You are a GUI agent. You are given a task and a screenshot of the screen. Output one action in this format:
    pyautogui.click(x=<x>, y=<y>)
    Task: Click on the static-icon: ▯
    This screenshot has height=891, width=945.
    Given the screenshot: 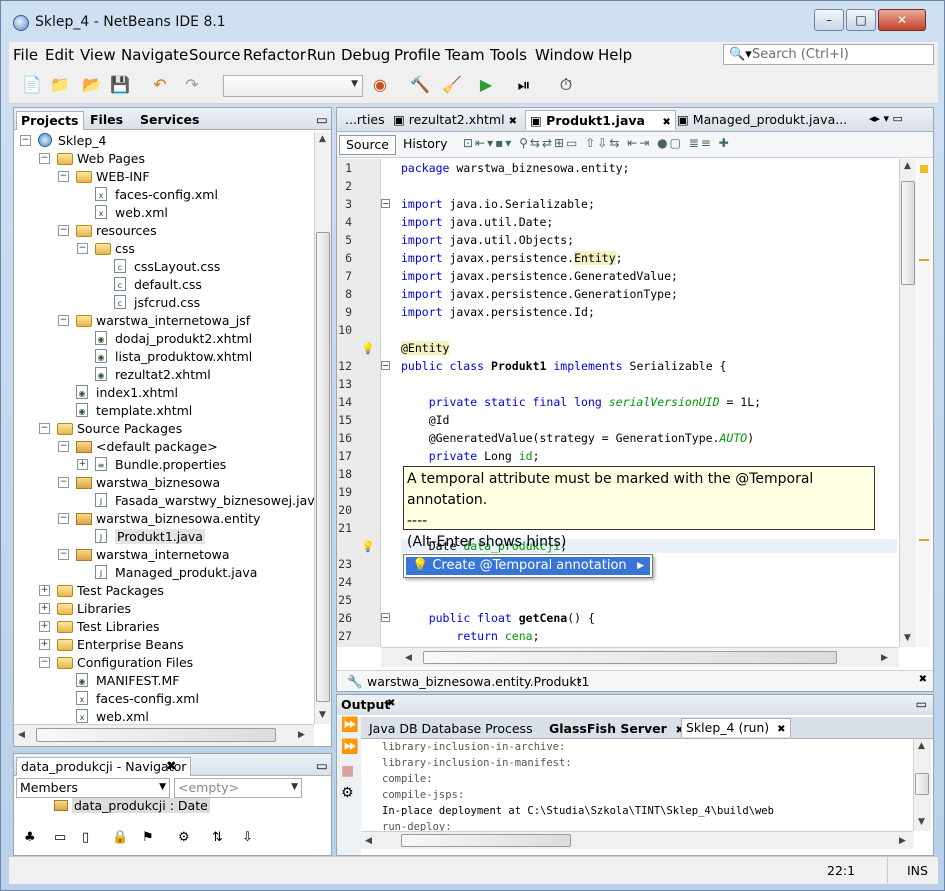 What is the action you would take?
    pyautogui.click(x=85, y=837)
    